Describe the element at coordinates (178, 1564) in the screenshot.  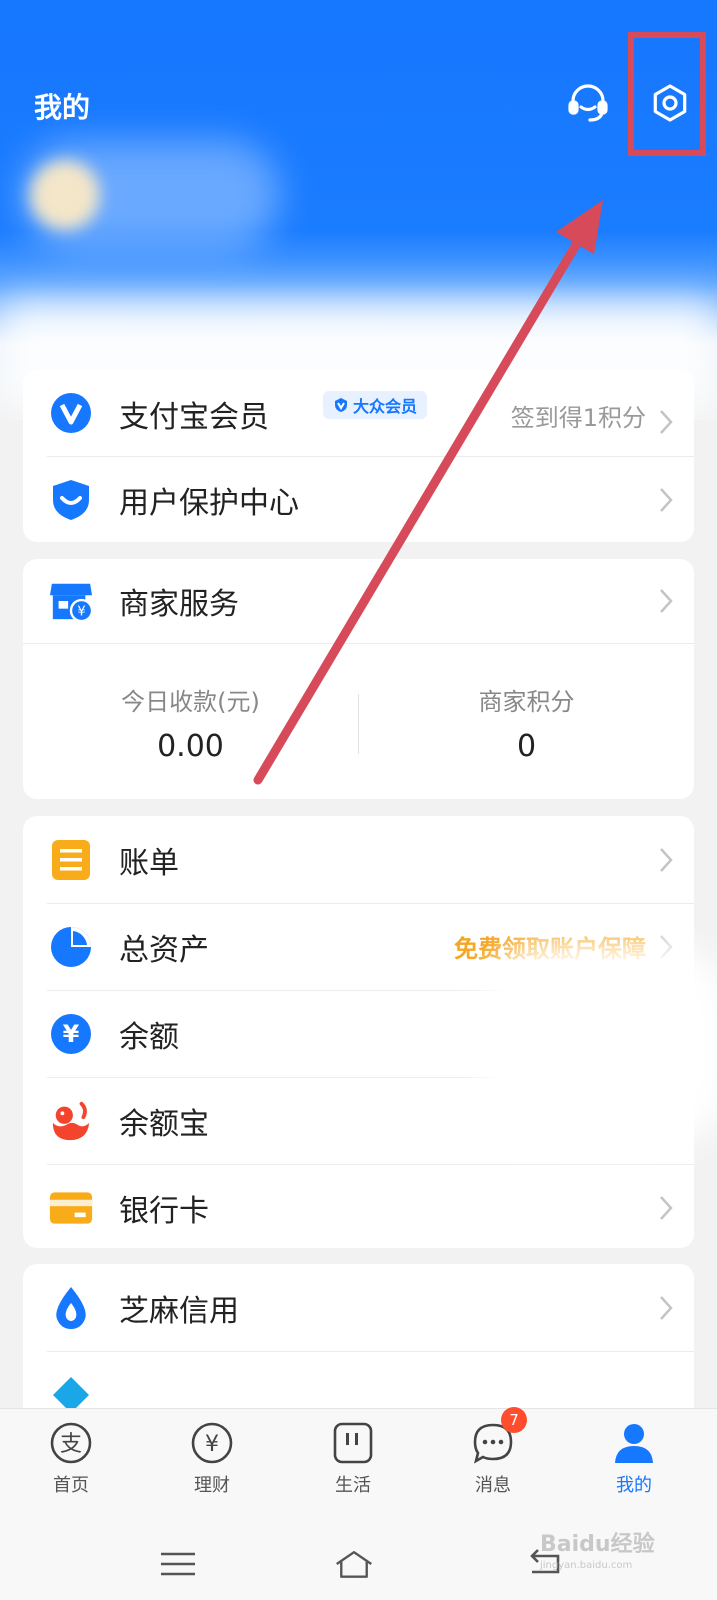
I see `menu-icon` at that location.